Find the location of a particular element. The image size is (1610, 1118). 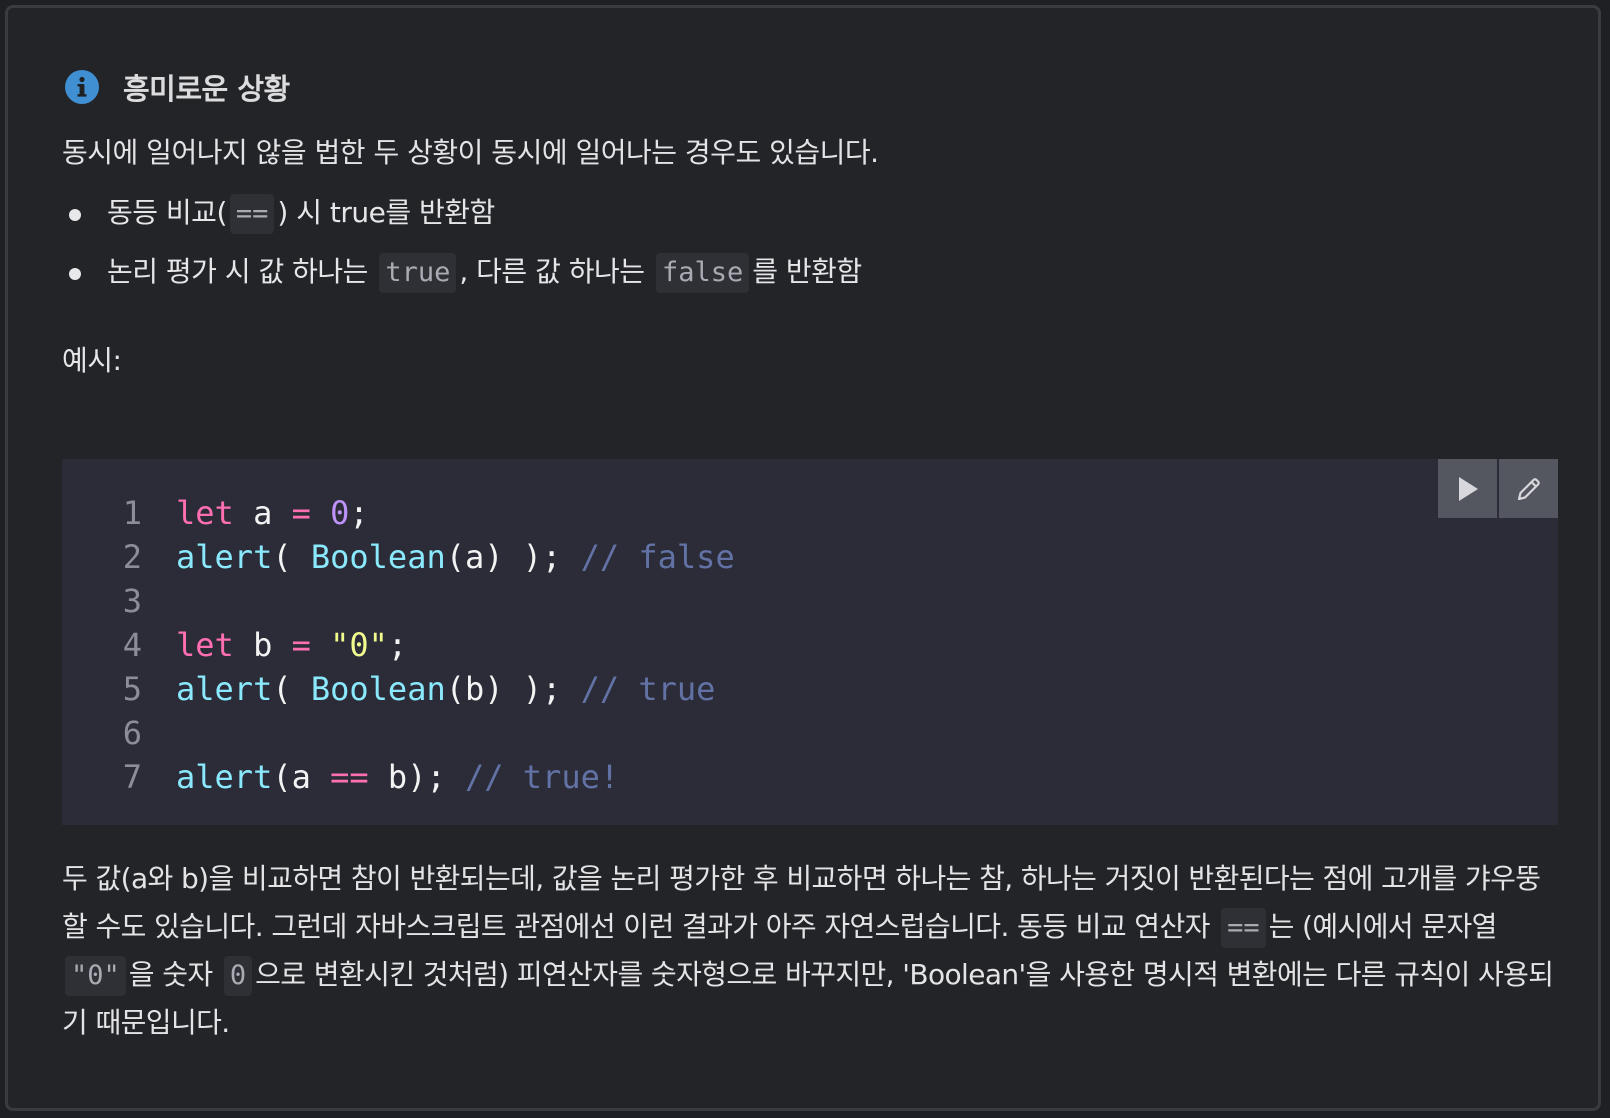

code-source: let a = 0; is located at coordinates (255, 513).